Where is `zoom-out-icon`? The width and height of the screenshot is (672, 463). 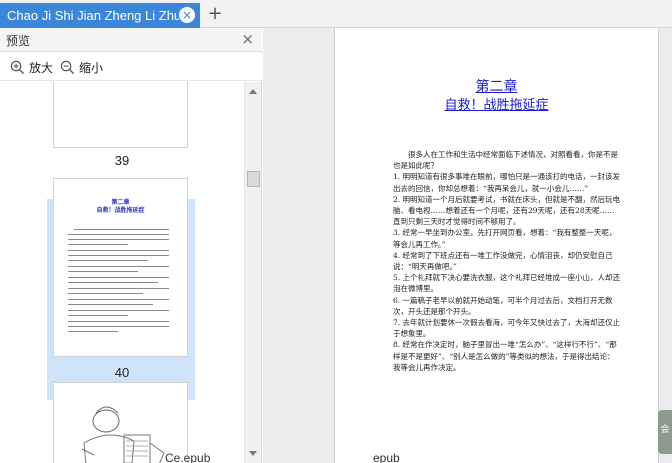 zoom-out-icon is located at coordinates (67, 67).